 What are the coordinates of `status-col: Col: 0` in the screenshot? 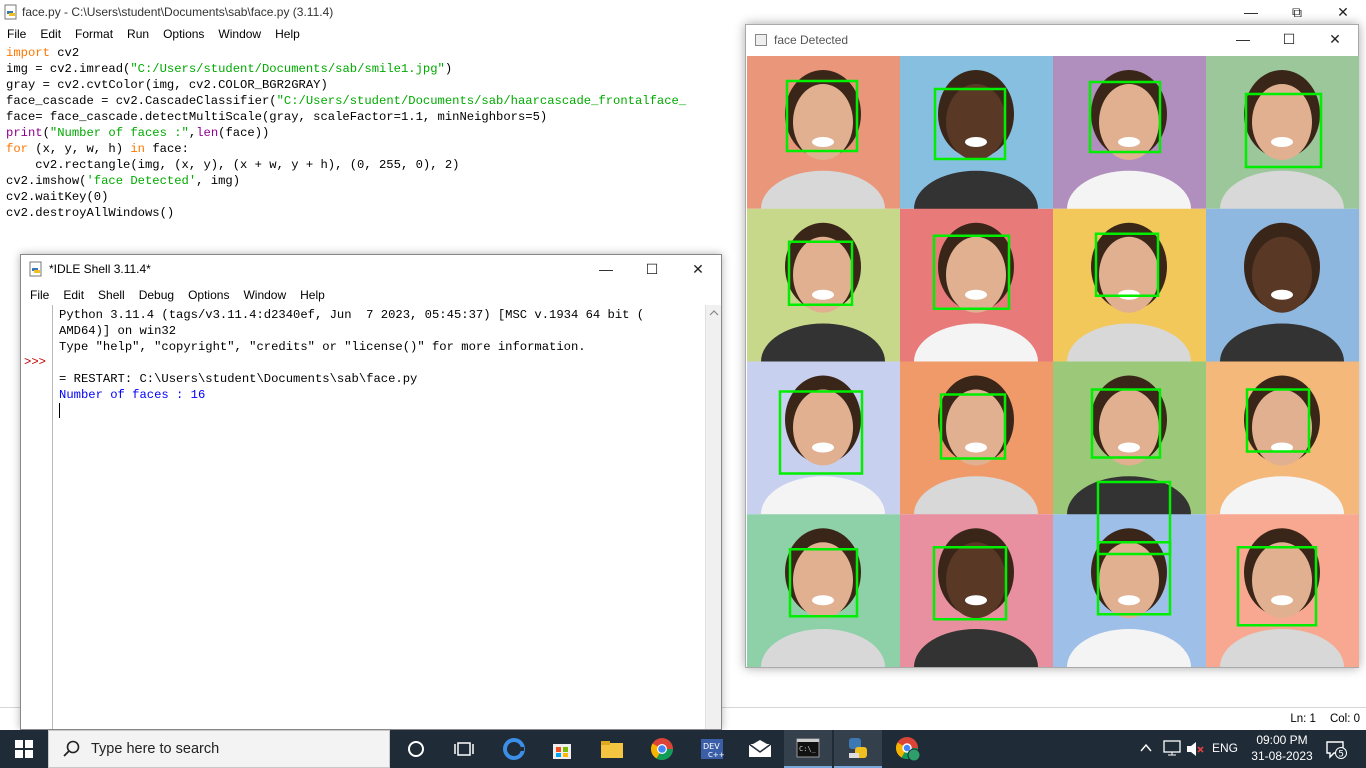 It's located at (1344, 719).